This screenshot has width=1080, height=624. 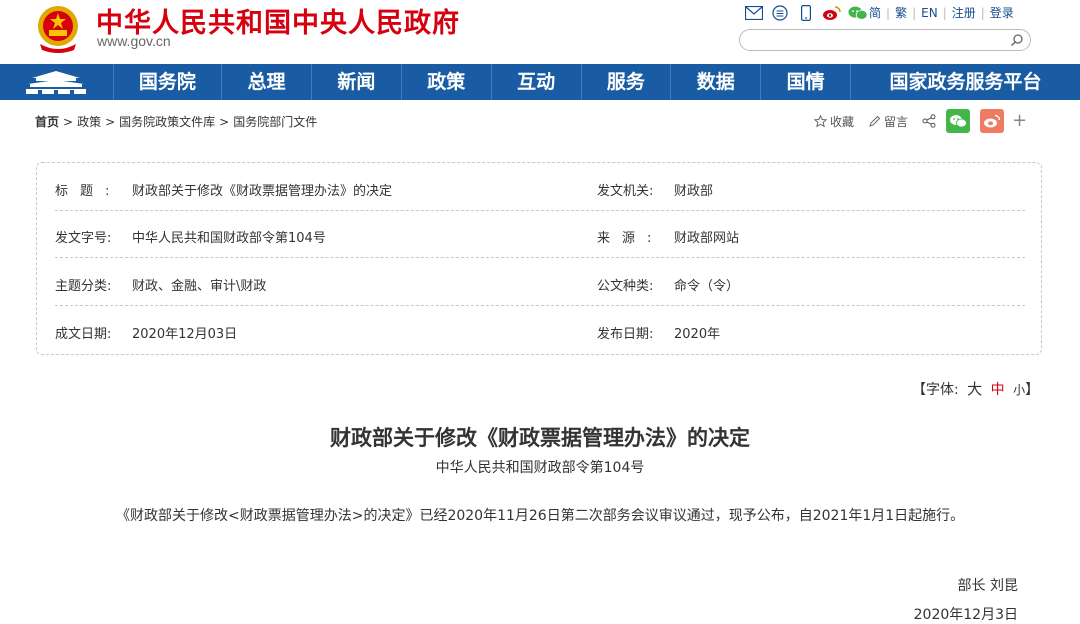 I want to click on top-links: 简 | 繁 | EN | 注册 | 登录, so click(x=941, y=12).